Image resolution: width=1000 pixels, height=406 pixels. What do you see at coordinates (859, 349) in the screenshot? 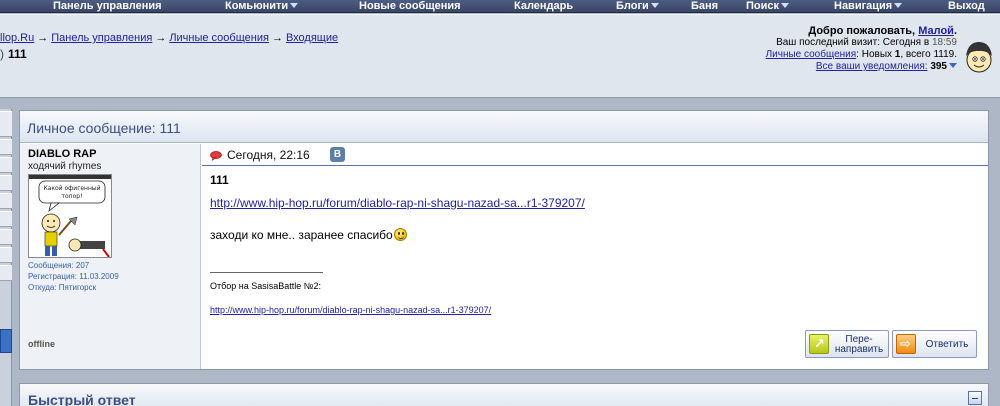
I see `forward-label-line2: направить` at bounding box center [859, 349].